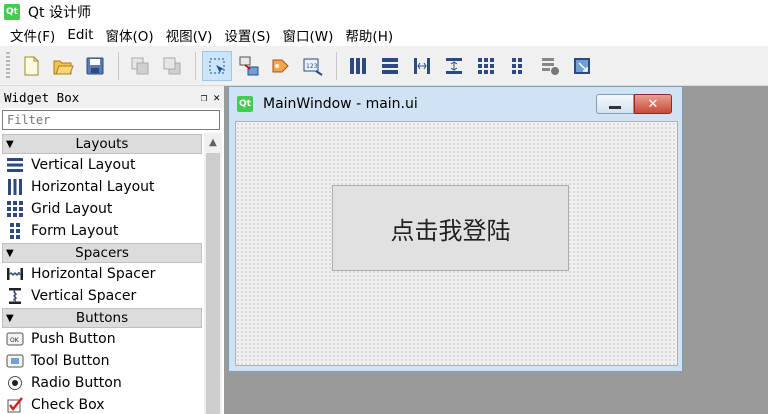 This screenshot has width=768, height=414. Describe the element at coordinates (102, 187) in the screenshot. I see `widget-item-horizontal-layout: Horizontal Layout` at that location.